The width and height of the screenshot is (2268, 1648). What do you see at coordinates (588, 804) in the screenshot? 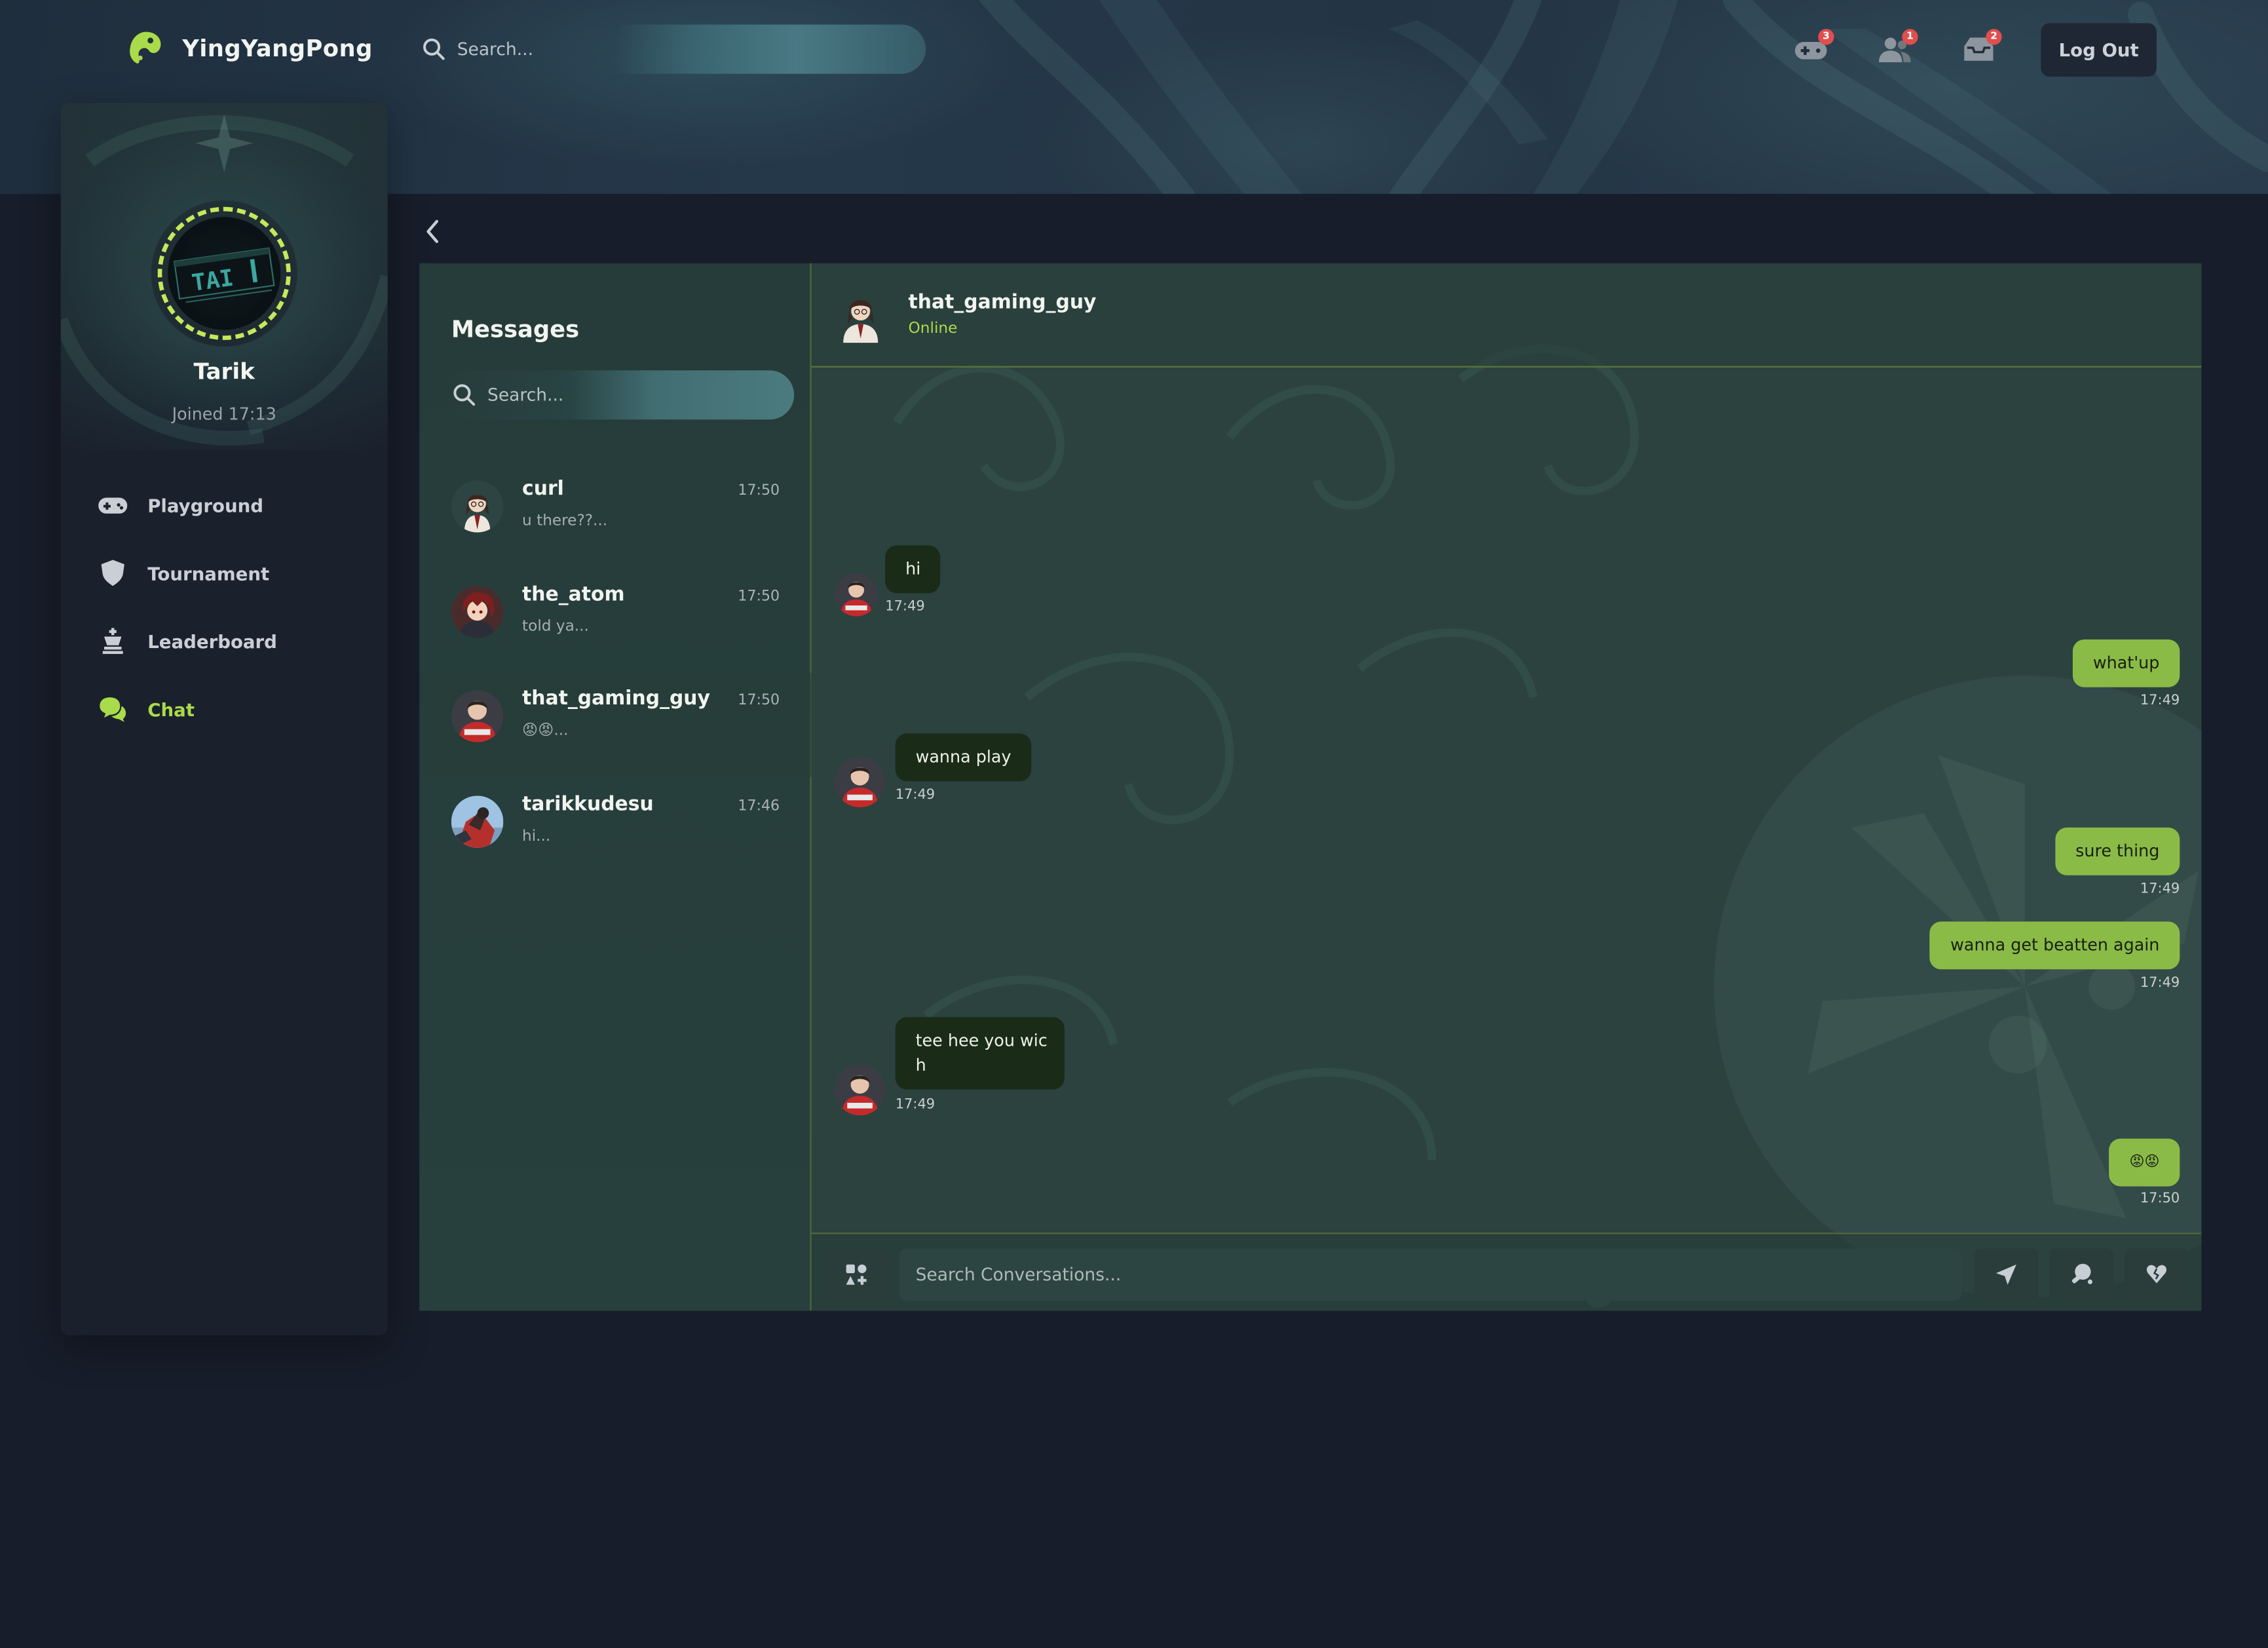
I see `conversation-name: tarikkudesu` at bounding box center [588, 804].